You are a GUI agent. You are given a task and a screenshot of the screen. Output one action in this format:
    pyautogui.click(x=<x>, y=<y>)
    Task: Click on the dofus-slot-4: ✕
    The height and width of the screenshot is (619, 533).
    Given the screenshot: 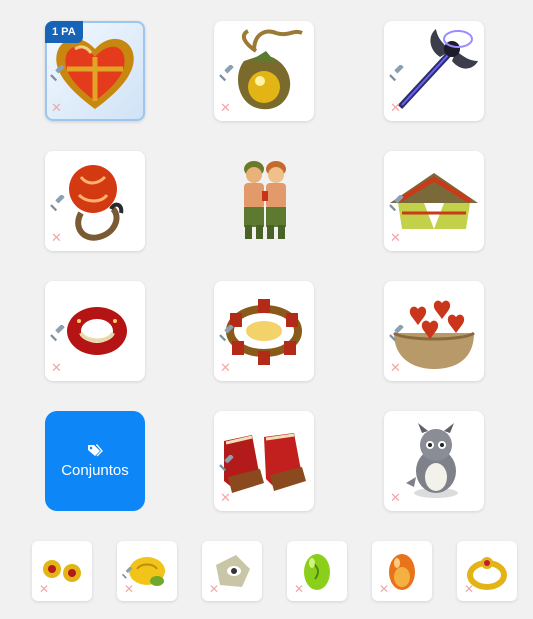 What is the action you would take?
    pyautogui.click(x=317, y=571)
    